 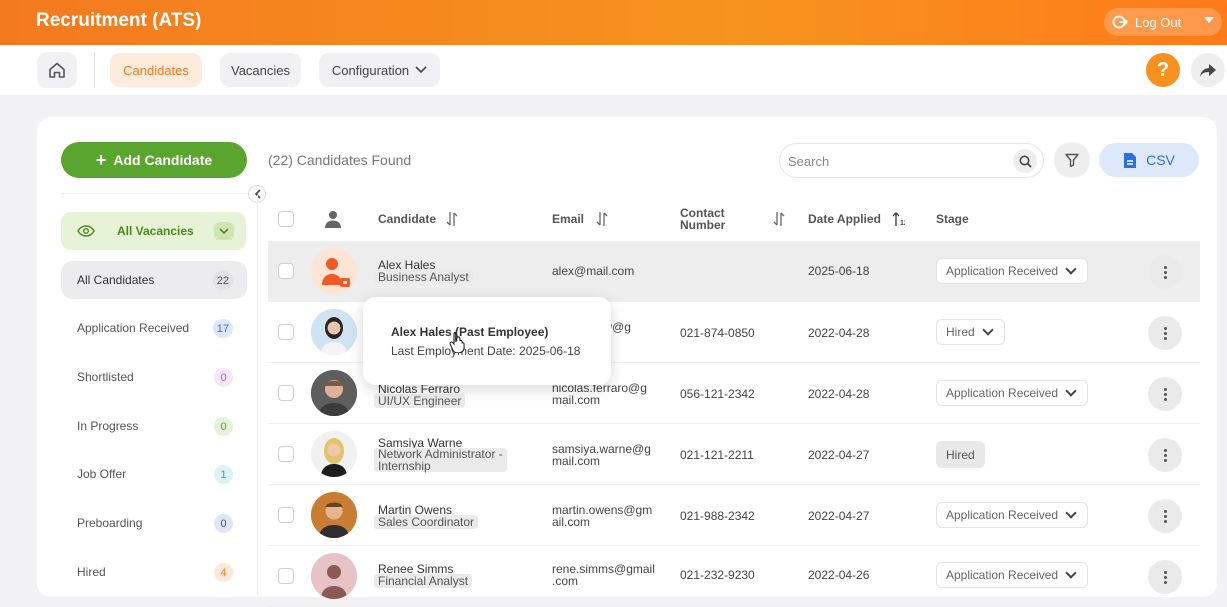 What do you see at coordinates (407, 218) in the screenshot?
I see `column-label: Candidate` at bounding box center [407, 218].